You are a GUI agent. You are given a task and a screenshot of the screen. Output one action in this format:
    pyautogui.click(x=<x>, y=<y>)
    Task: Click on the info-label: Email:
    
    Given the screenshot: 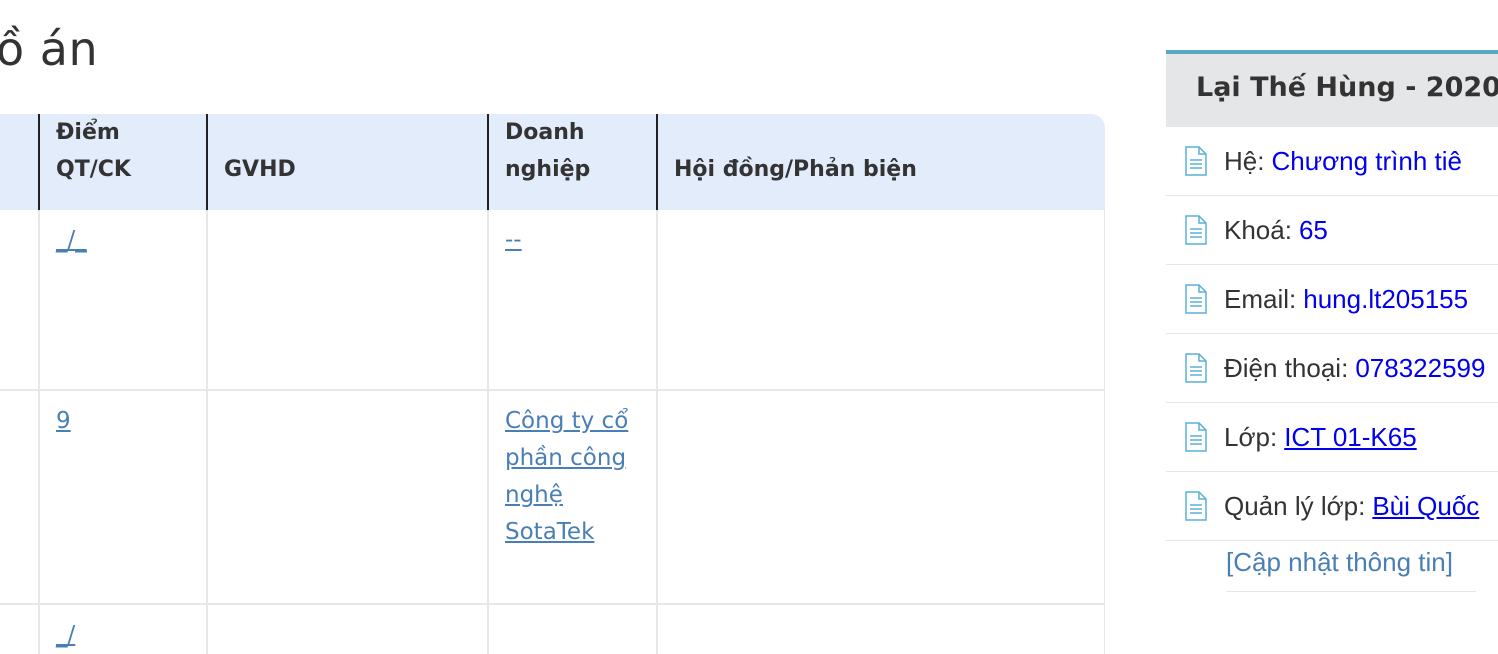 What is the action you would take?
    pyautogui.click(x=1260, y=298)
    